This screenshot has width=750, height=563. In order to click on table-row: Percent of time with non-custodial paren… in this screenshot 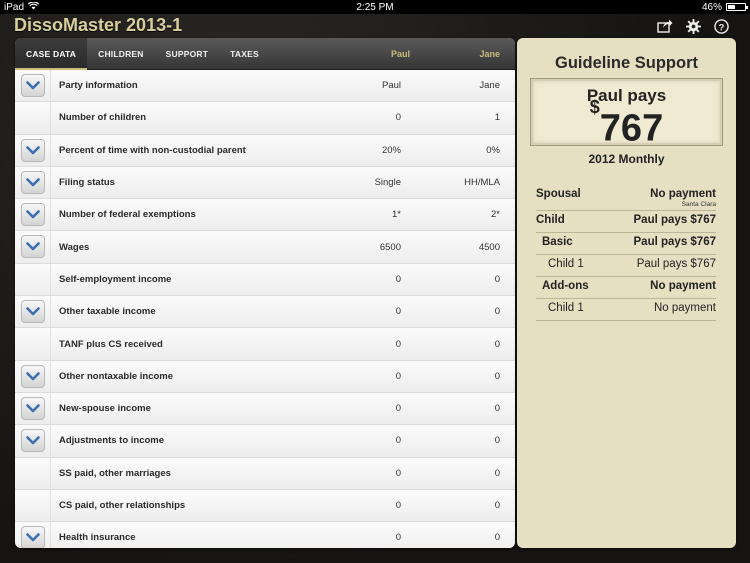, I will do `click(265, 150)`.